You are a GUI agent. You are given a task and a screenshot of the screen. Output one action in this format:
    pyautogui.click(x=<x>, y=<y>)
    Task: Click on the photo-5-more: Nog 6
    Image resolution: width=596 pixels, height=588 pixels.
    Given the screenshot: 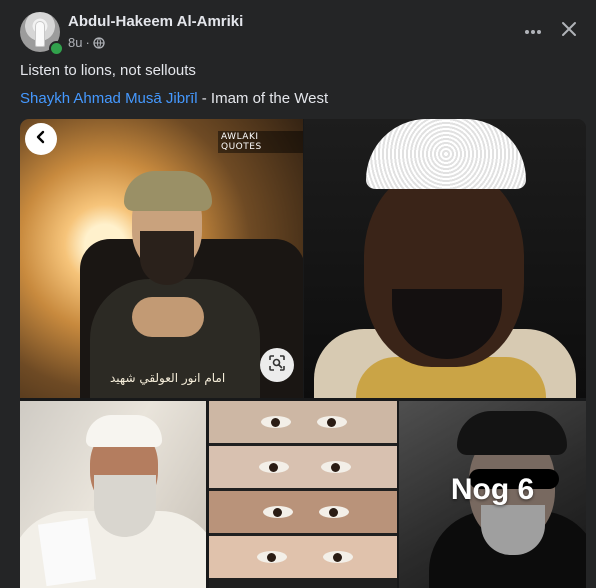 What is the action you would take?
    pyautogui.click(x=492, y=494)
    